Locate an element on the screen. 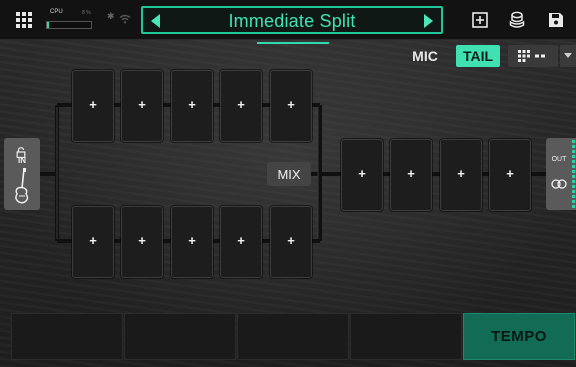  block-slot-top-3: + is located at coordinates (192, 106).